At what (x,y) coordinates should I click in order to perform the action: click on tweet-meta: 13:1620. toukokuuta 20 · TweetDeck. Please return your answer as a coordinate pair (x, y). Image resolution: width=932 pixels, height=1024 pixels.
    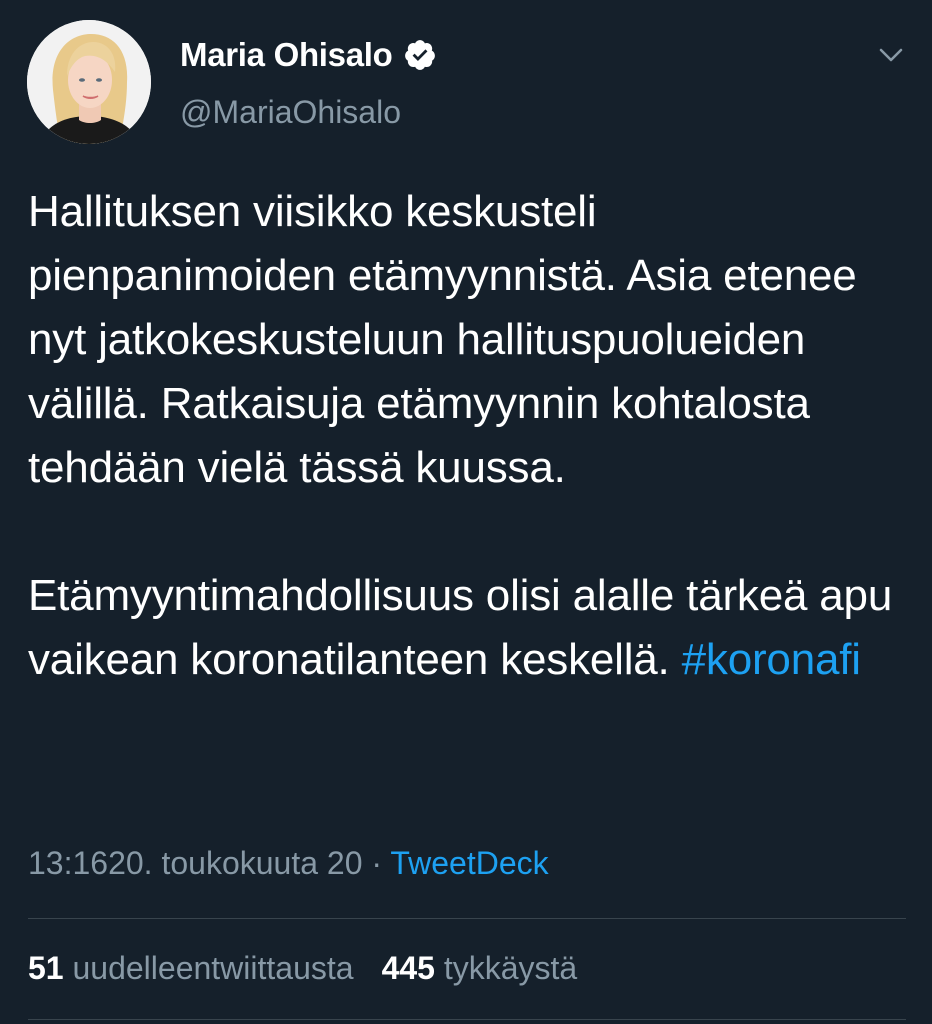
    Looking at the image, I should click on (288, 863).